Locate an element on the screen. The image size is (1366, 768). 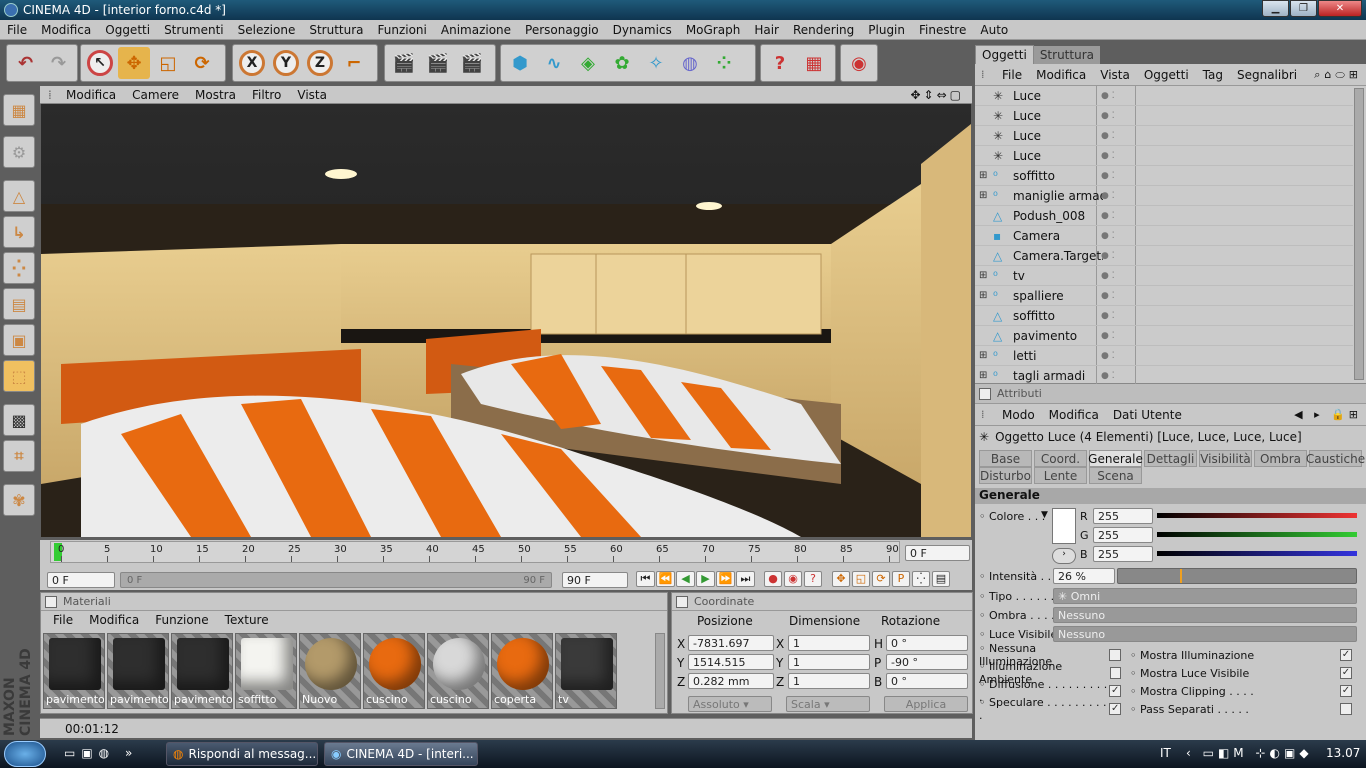
dimension-field: 1 is located at coordinates (829, 662).